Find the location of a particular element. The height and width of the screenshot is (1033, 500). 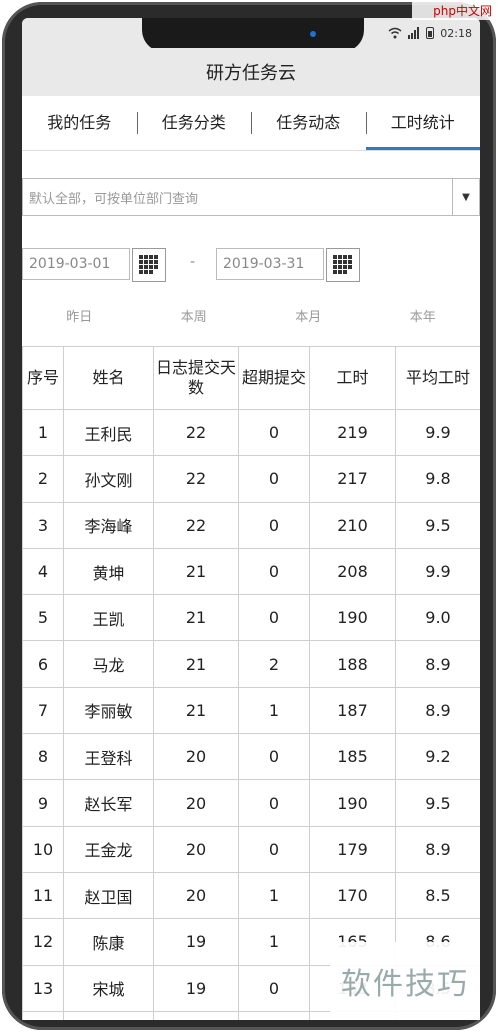

table-cell: 14 is located at coordinates (43, 1015).